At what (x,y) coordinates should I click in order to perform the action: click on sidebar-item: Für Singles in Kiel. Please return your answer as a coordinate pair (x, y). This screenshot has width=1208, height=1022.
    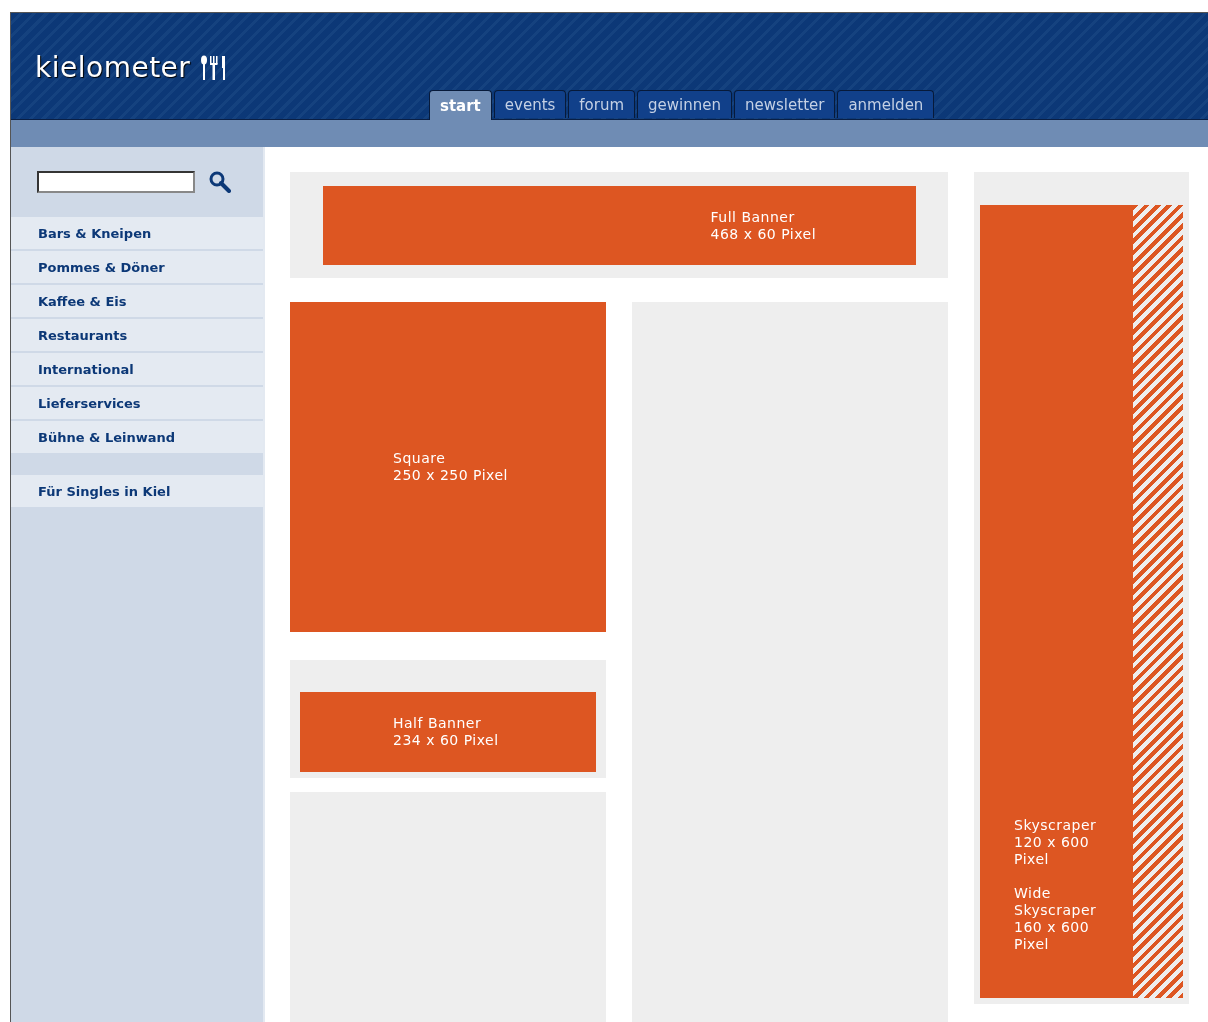
    Looking at the image, I should click on (137, 491).